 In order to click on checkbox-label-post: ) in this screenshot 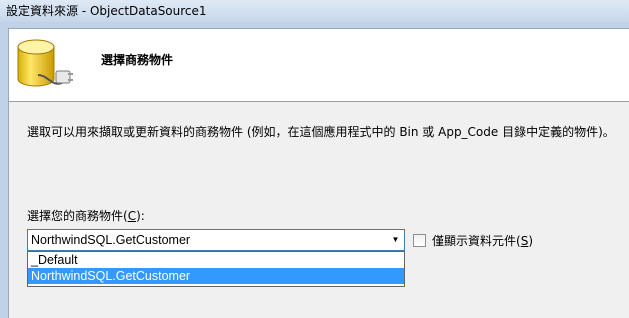, I will do `click(530, 240)`.